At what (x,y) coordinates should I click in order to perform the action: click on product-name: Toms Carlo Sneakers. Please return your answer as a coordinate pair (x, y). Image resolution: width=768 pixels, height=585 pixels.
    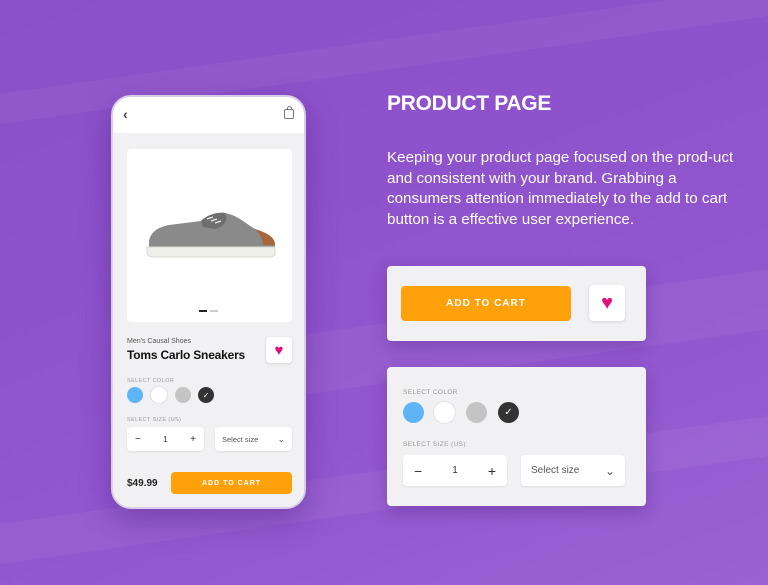
    Looking at the image, I should click on (186, 355).